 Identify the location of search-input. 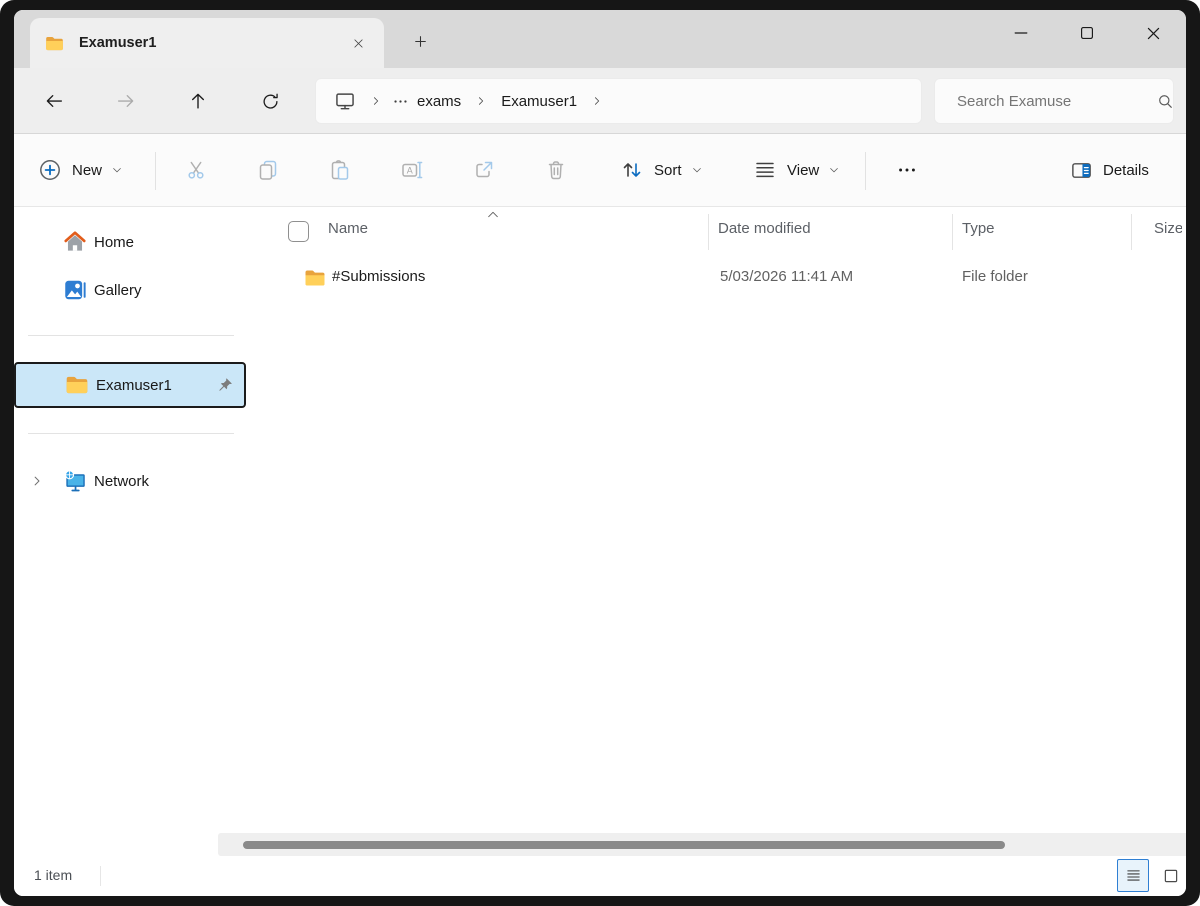
(1056, 101).